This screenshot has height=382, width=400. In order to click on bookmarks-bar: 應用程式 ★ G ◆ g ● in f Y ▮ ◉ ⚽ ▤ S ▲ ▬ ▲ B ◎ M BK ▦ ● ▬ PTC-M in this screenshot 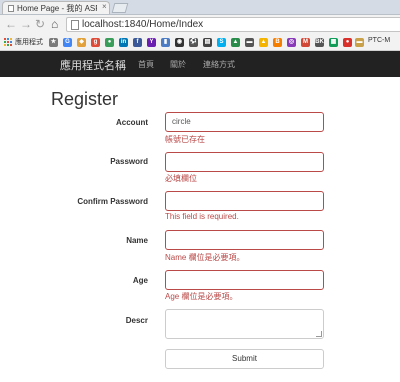, I will do `click(200, 43)`.